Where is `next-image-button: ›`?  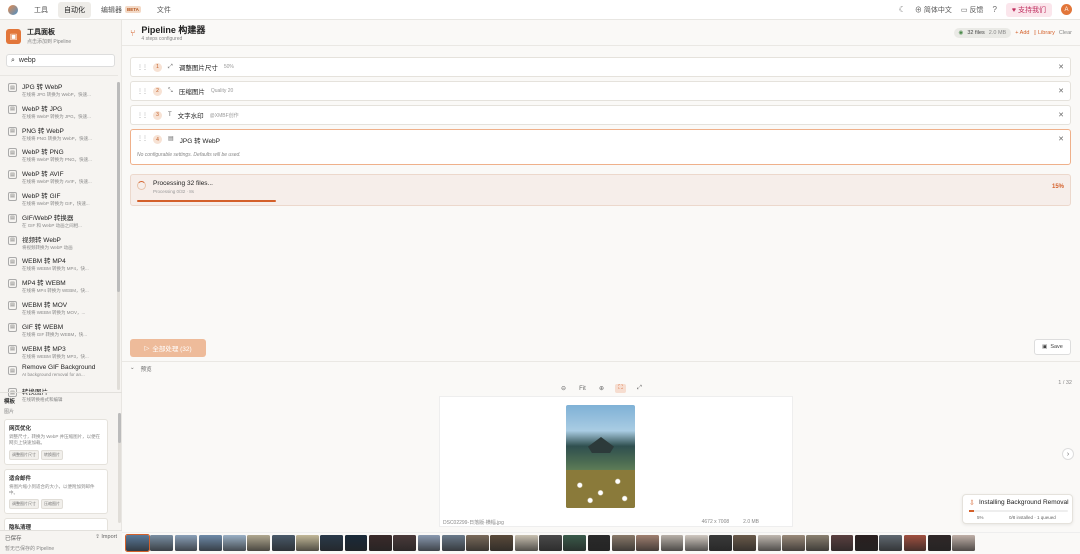
next-image-button: › is located at coordinates (1068, 454).